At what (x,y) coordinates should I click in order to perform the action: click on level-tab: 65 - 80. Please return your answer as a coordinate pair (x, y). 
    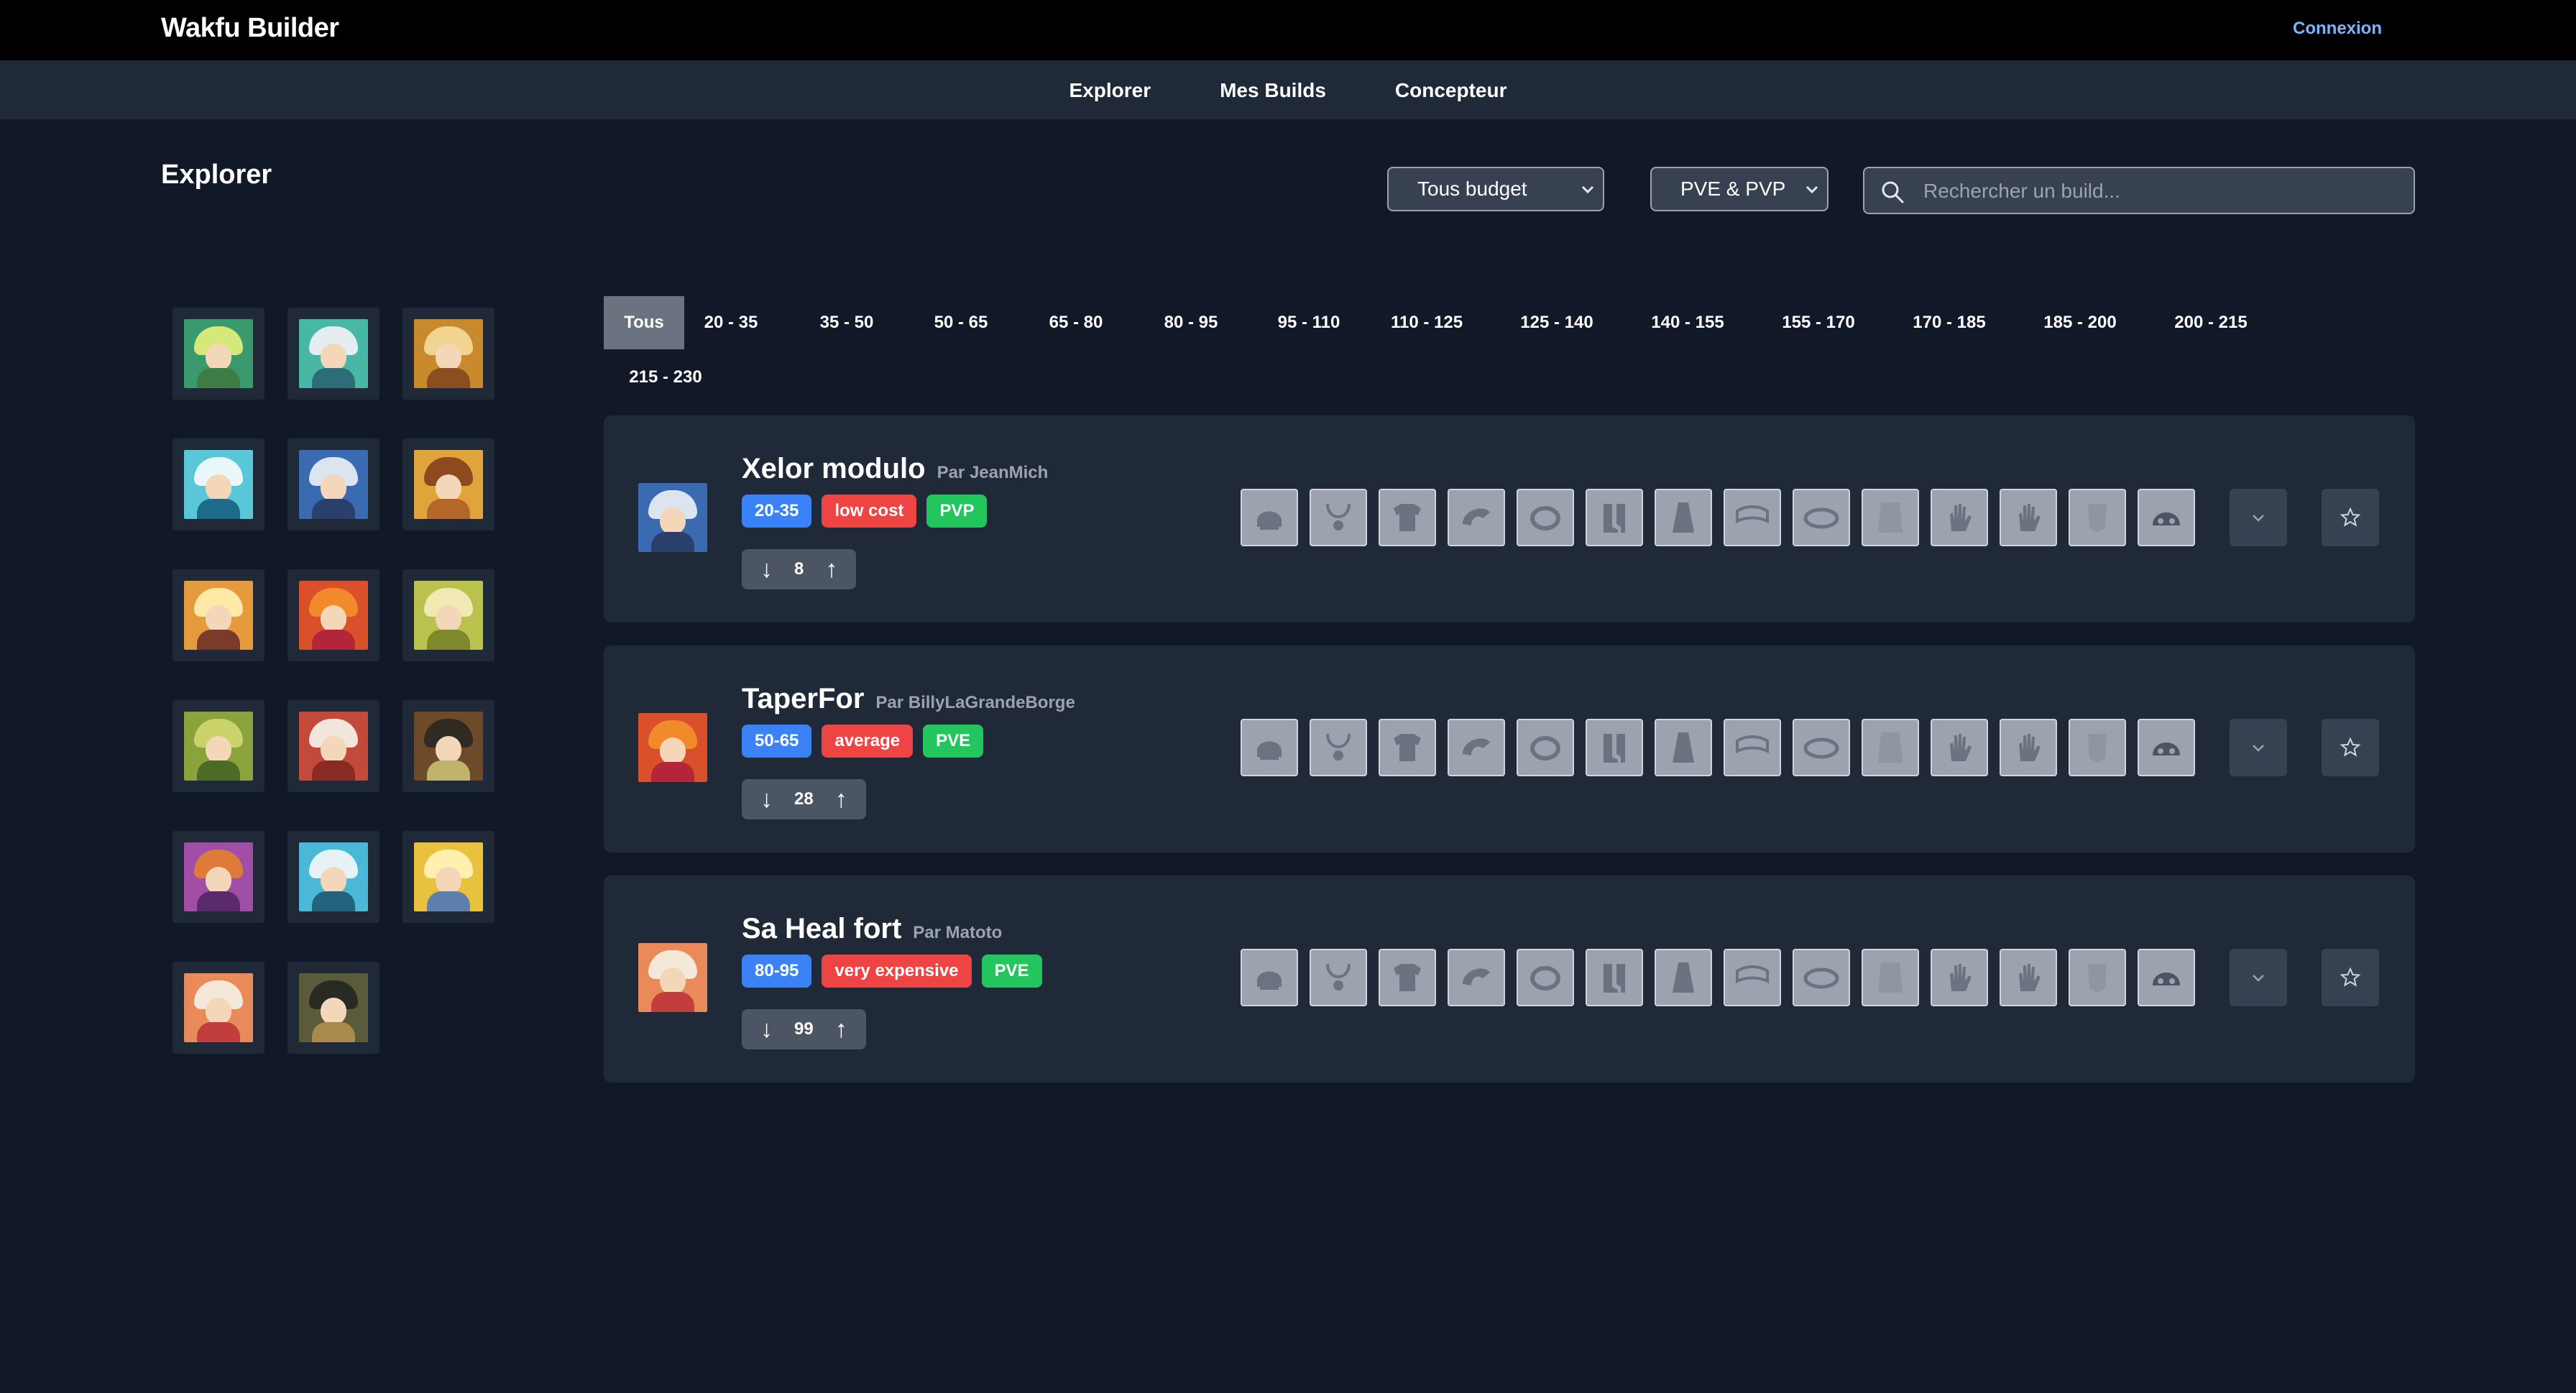
    Looking at the image, I should click on (1076, 322).